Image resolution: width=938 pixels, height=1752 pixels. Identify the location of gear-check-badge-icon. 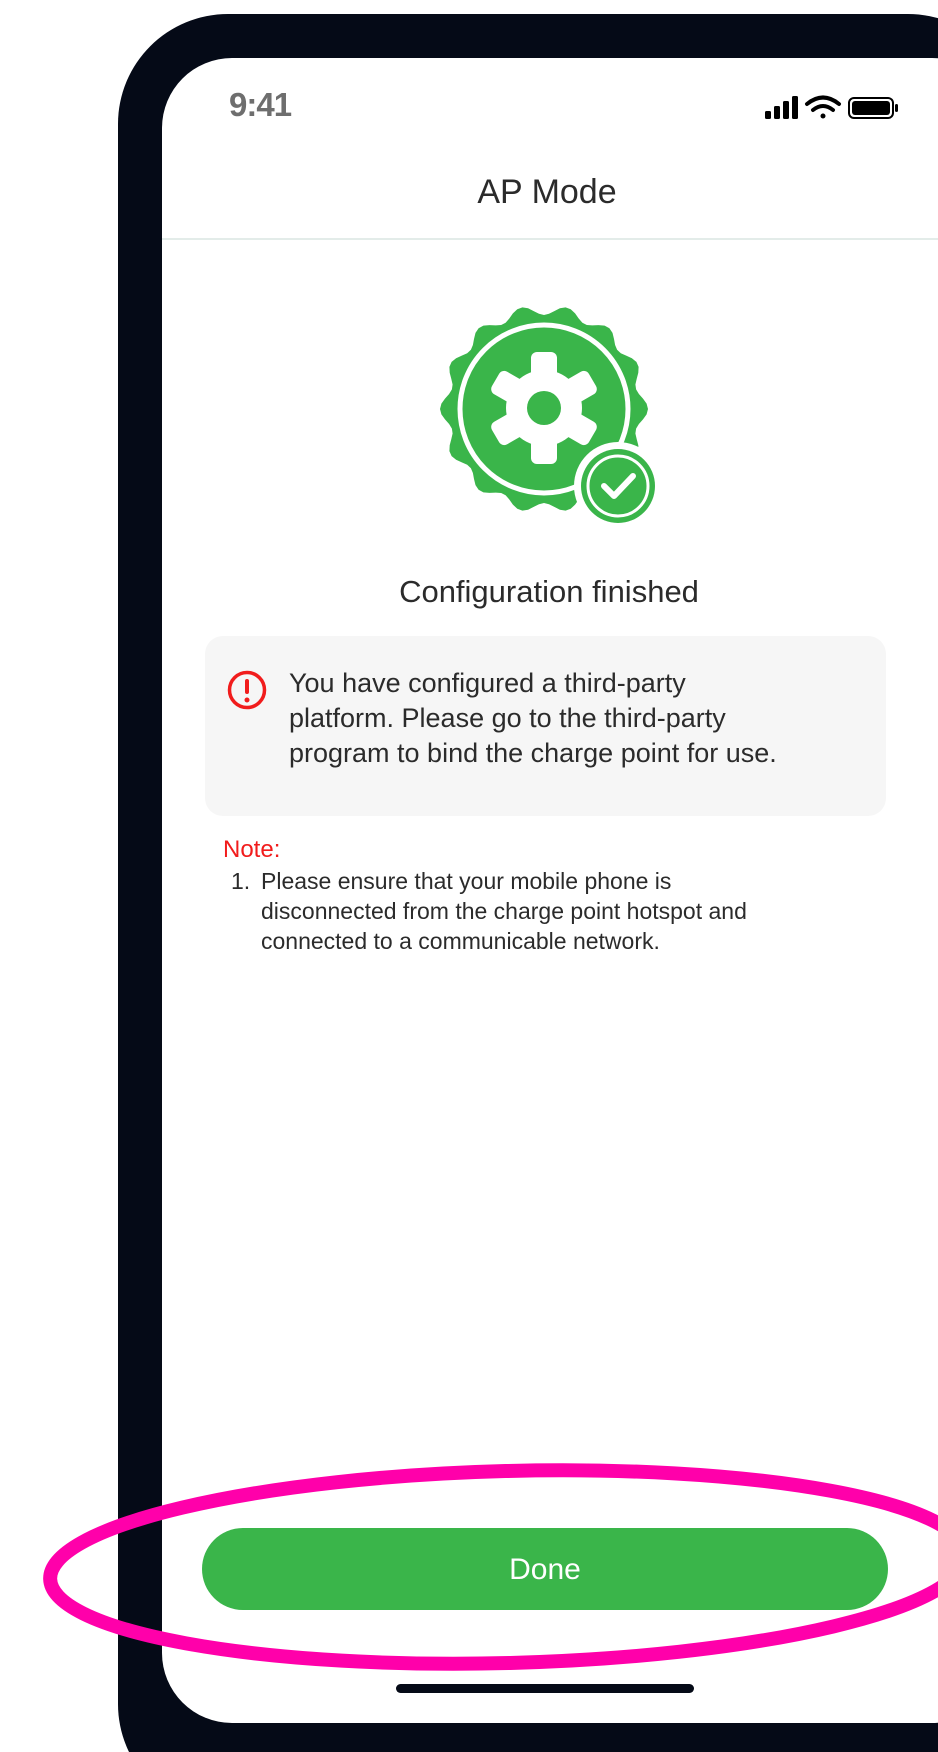
(551, 417).